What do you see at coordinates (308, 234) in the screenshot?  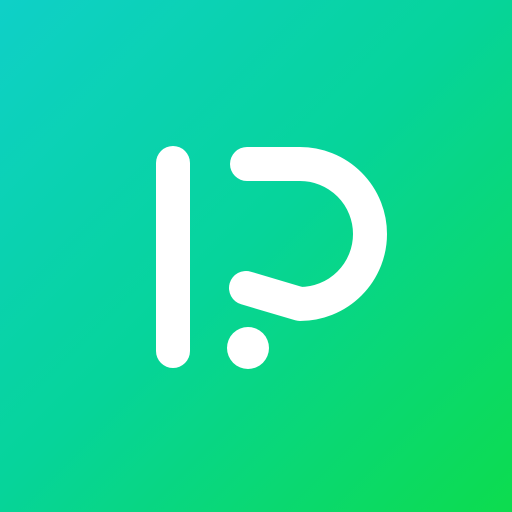 I see `logo-curve-shape` at bounding box center [308, 234].